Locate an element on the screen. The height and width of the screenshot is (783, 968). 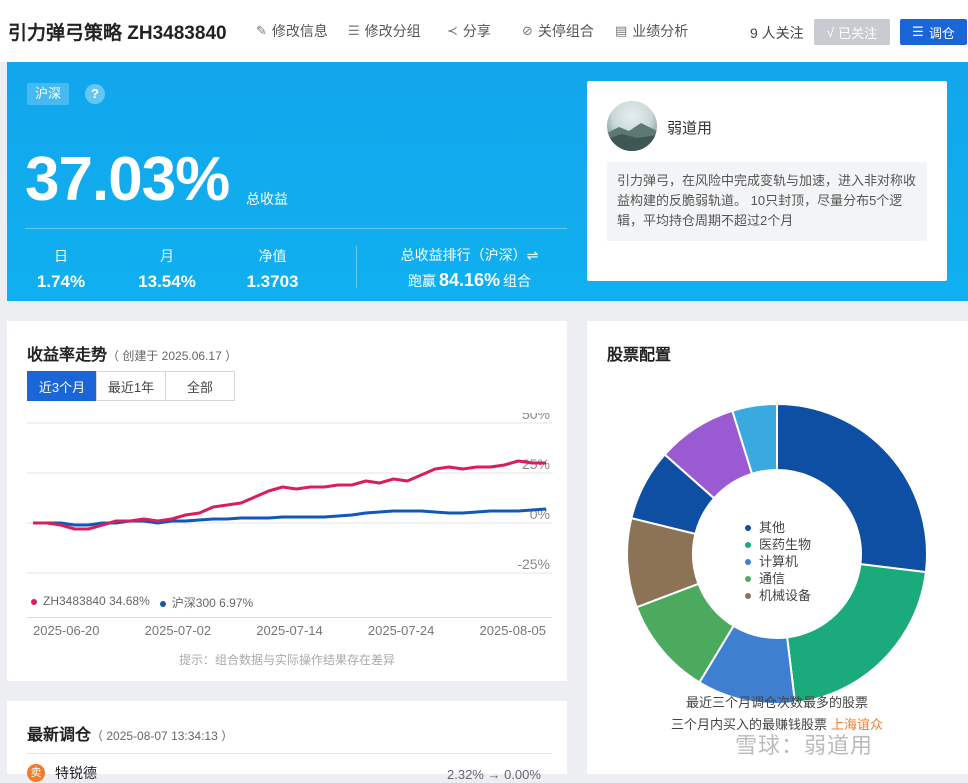
allocation-legend: 其他 医药生物 计算机 通信 机械设备 is located at coordinates (778, 561).